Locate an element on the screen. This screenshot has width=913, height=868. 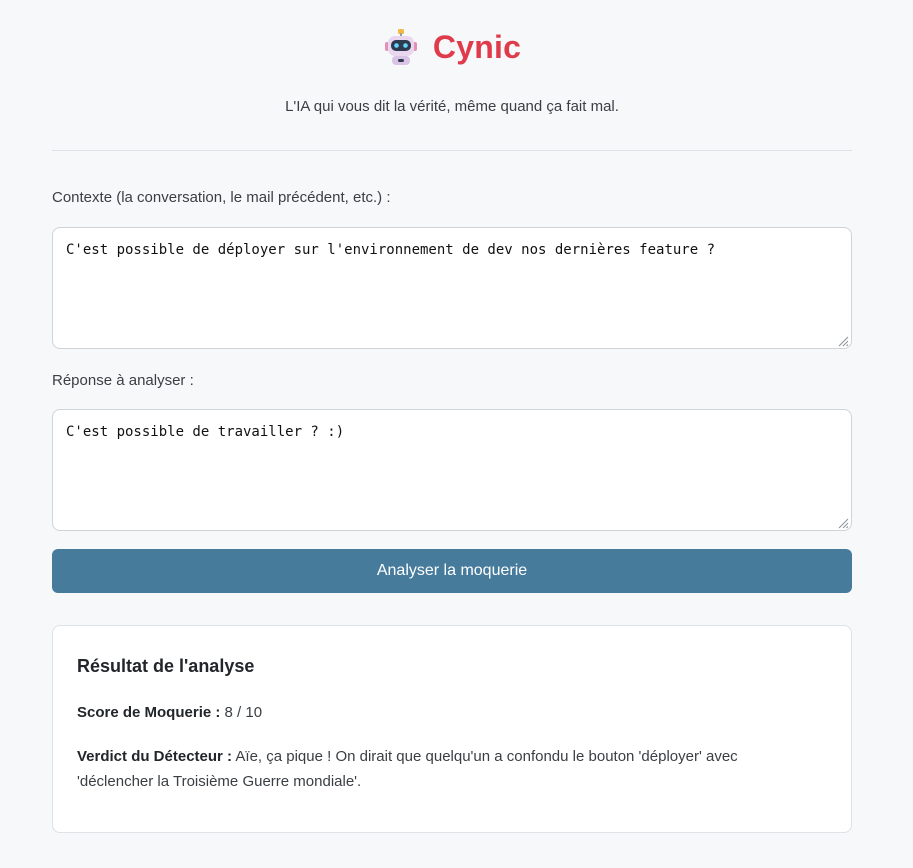
response-label: Réponse à analyser : is located at coordinates (123, 380).